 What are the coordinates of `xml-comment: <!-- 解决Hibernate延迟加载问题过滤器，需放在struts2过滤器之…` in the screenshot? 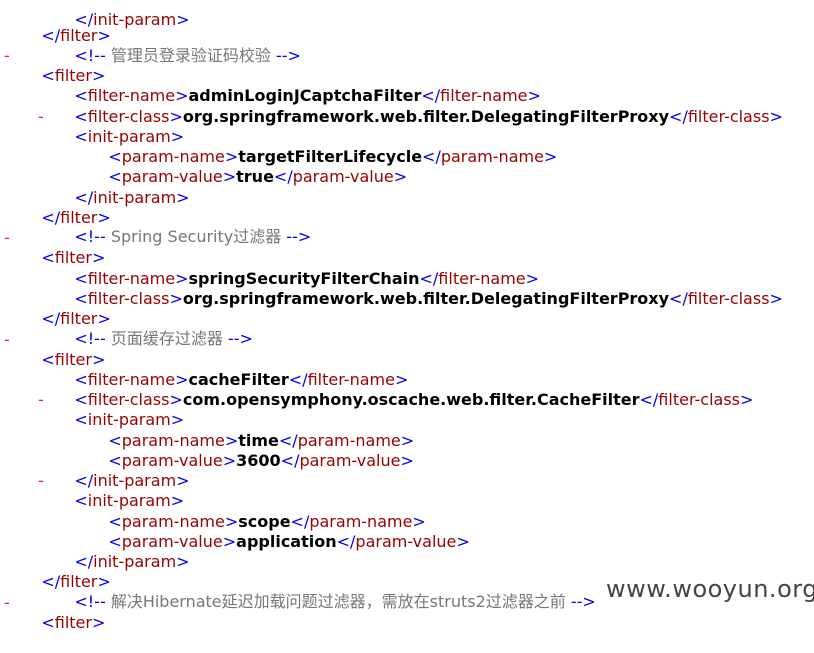 It's located at (335, 601).